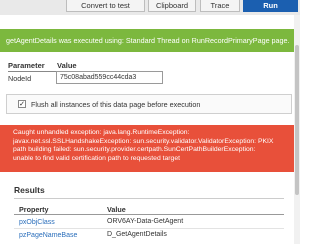  I want to click on nodeid-label: NodeId, so click(20, 78).